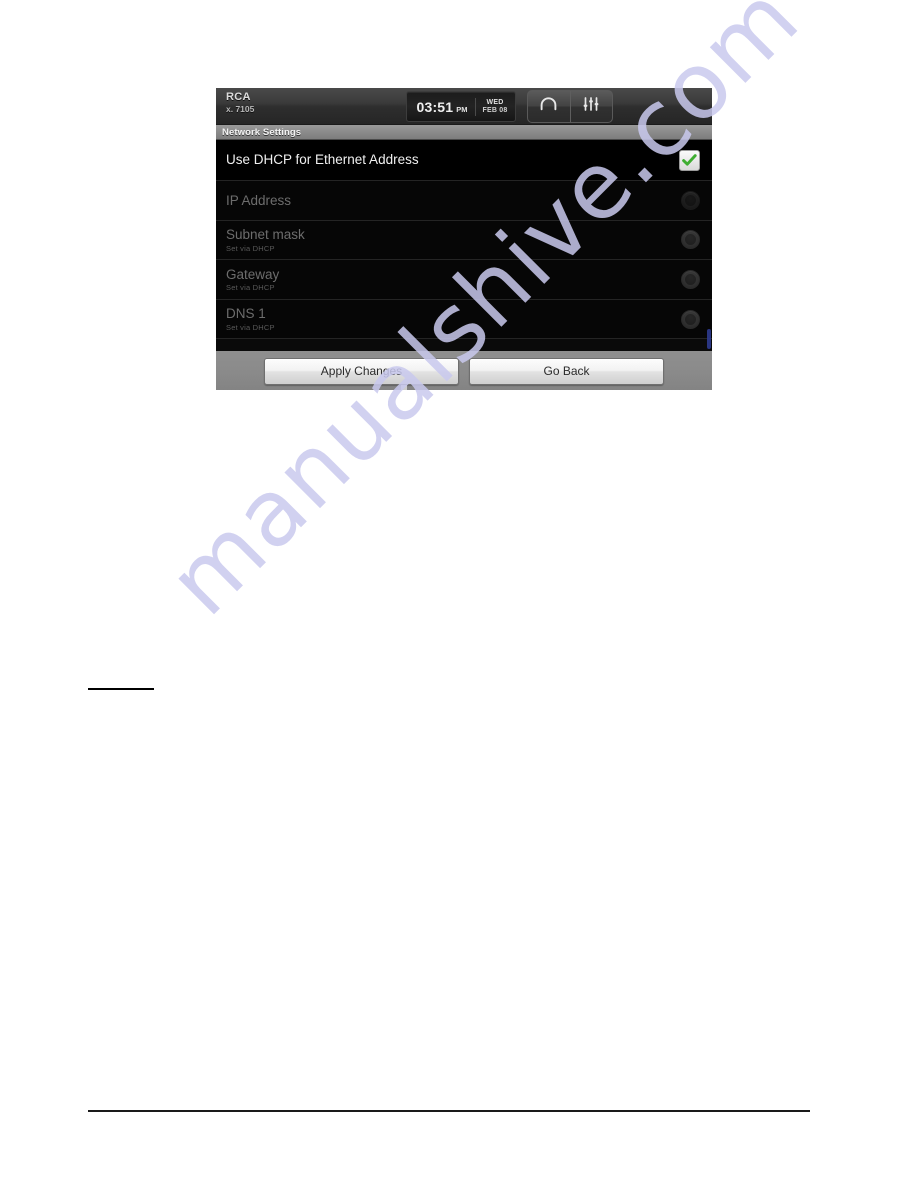 This screenshot has width=918, height=1188. Describe the element at coordinates (495, 110) in the screenshot. I see `clock-month-day: FEB 08` at that location.